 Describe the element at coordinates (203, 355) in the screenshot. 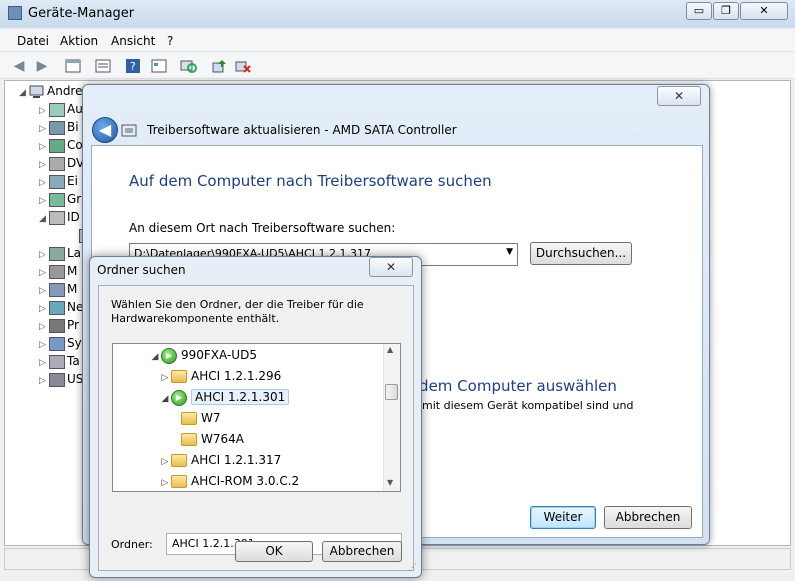

I see `folder-item: ◢ ▶ 990FXA-UD5` at that location.